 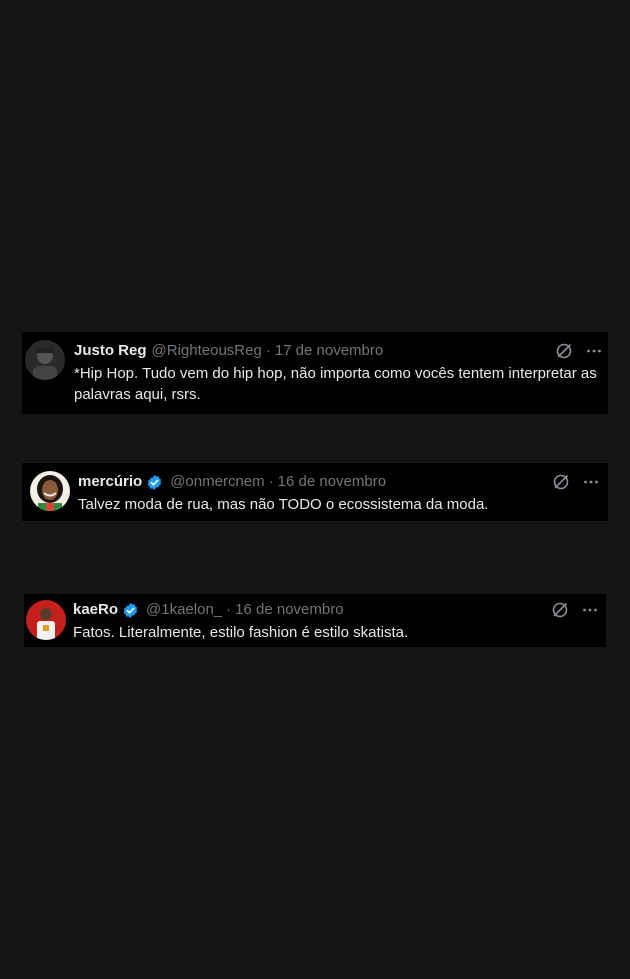 I want to click on tweet-date: 17 de novembro, so click(x=329, y=351).